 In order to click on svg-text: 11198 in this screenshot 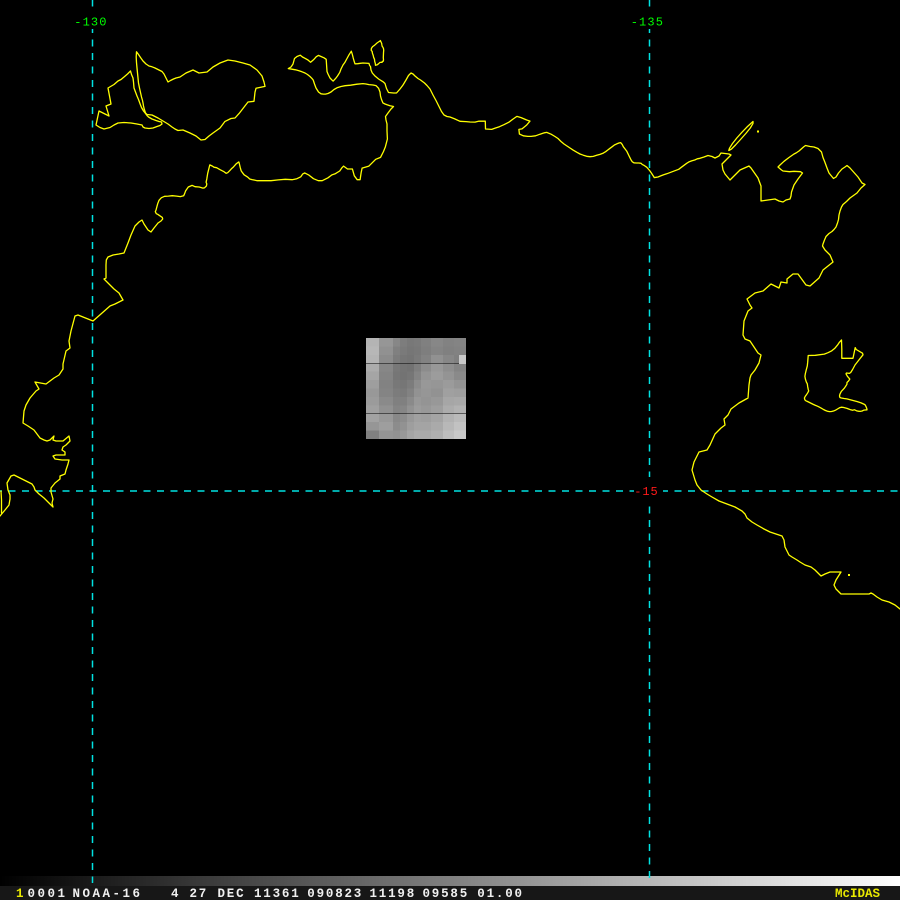, I will do `click(393, 893)`.